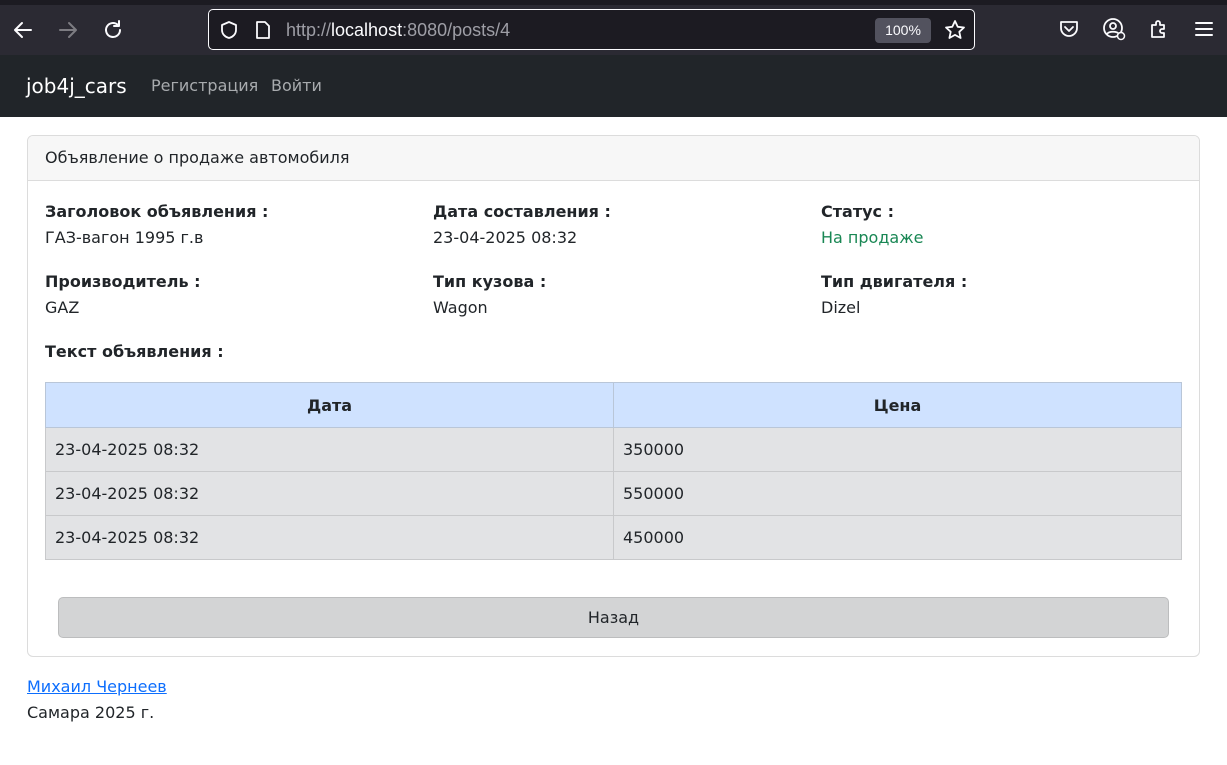 This screenshot has width=1227, height=765. What do you see at coordinates (613, 86) in the screenshot?
I see `site-navbar: job4j_cars Регистрация Войти` at bounding box center [613, 86].